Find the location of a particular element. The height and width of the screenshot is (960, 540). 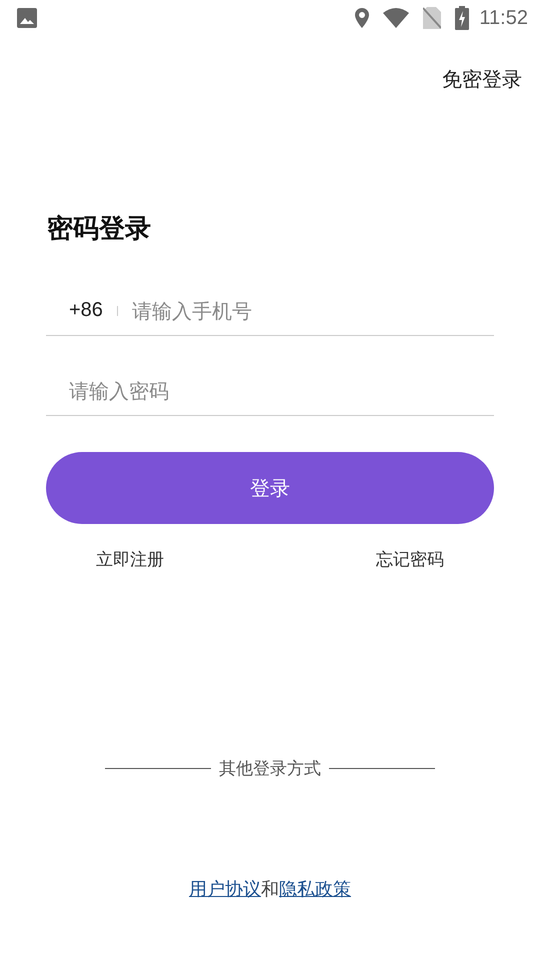

wifi-icon is located at coordinates (396, 18).